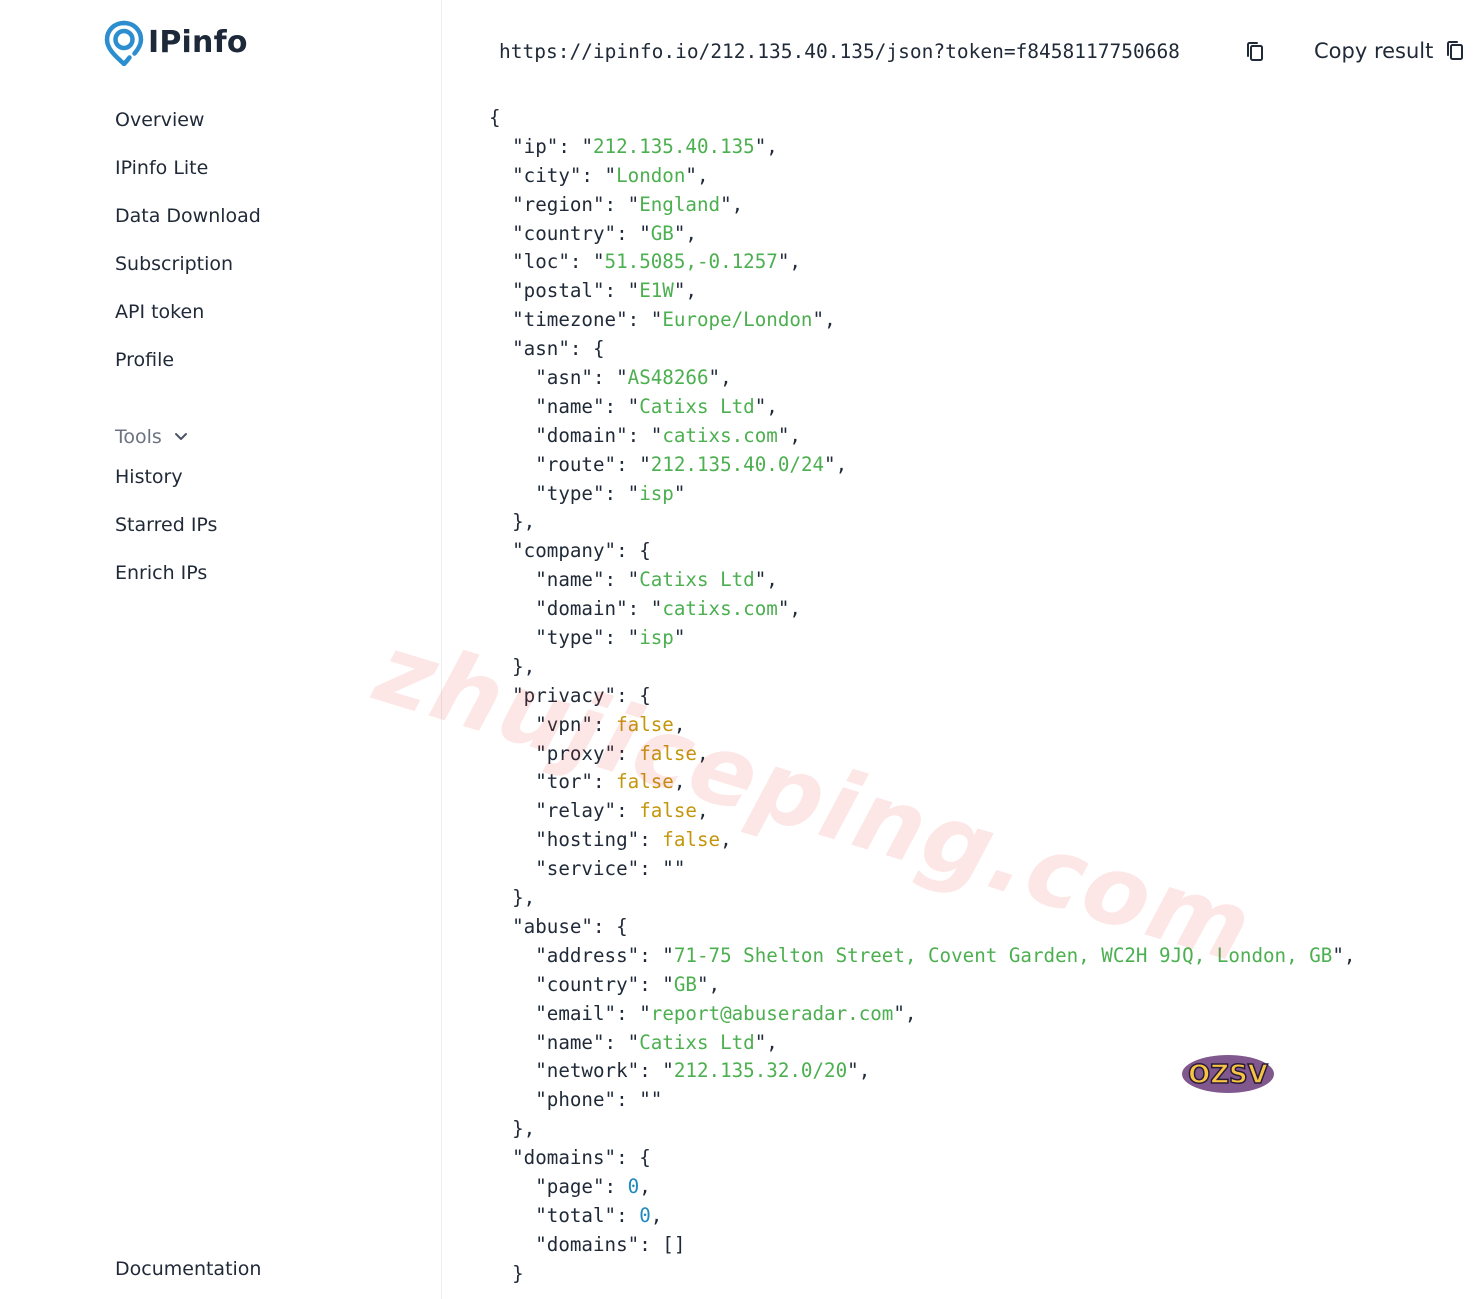 This screenshot has height=1299, width=1478. Describe the element at coordinates (1228, 1074) in the screenshot. I see `ozsv-badge-logo: OZSV` at that location.